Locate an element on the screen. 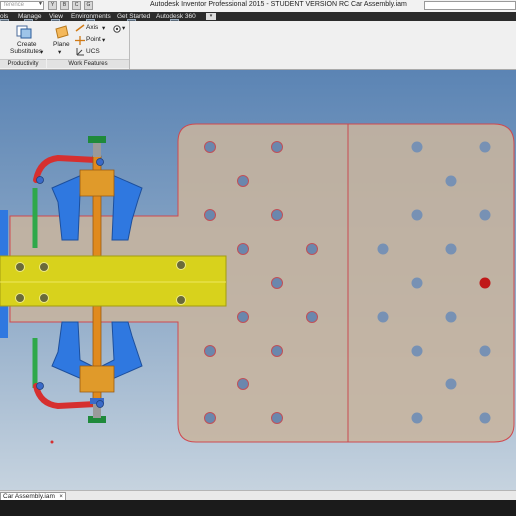 The image size is (516, 516). status-bar is located at coordinates (258, 508).